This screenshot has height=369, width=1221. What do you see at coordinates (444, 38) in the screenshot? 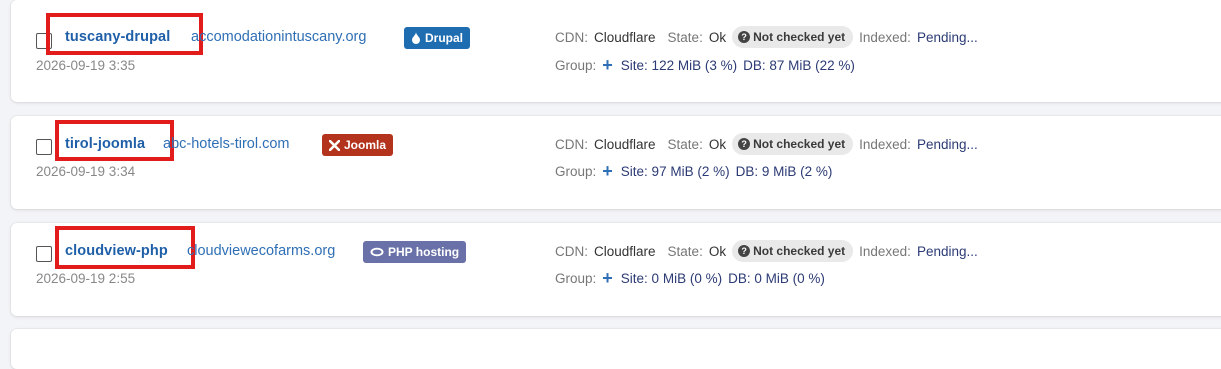
I see `platform-label: Drupal` at bounding box center [444, 38].